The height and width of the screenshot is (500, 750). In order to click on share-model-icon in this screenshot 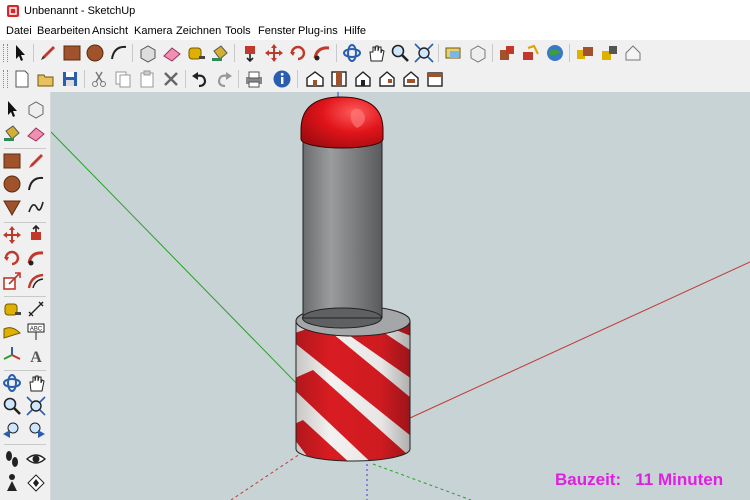, I will do `click(478, 53)`.